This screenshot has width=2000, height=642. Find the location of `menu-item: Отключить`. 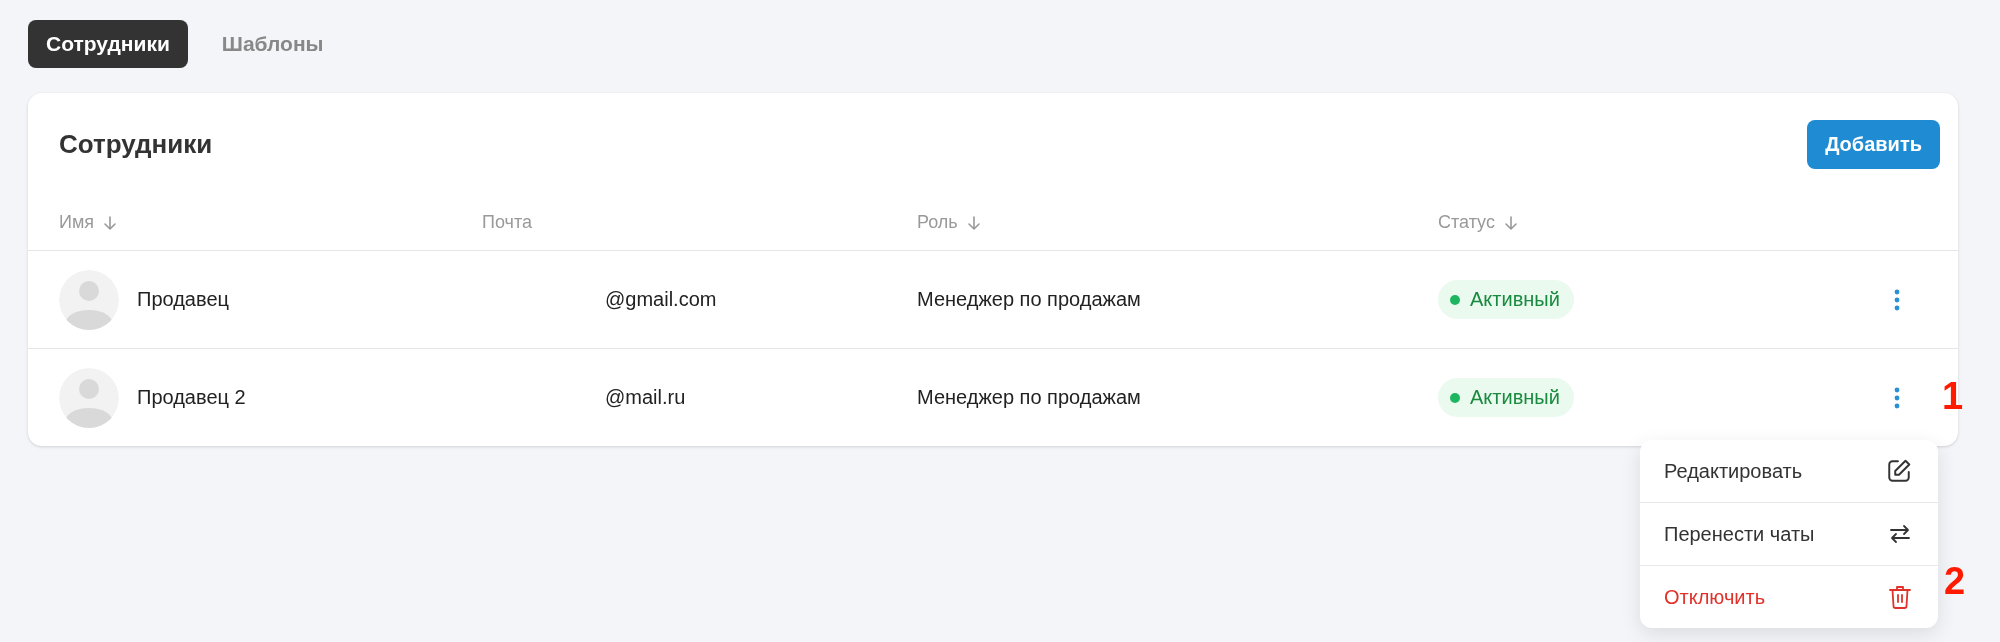

menu-item: Отключить is located at coordinates (1789, 597).